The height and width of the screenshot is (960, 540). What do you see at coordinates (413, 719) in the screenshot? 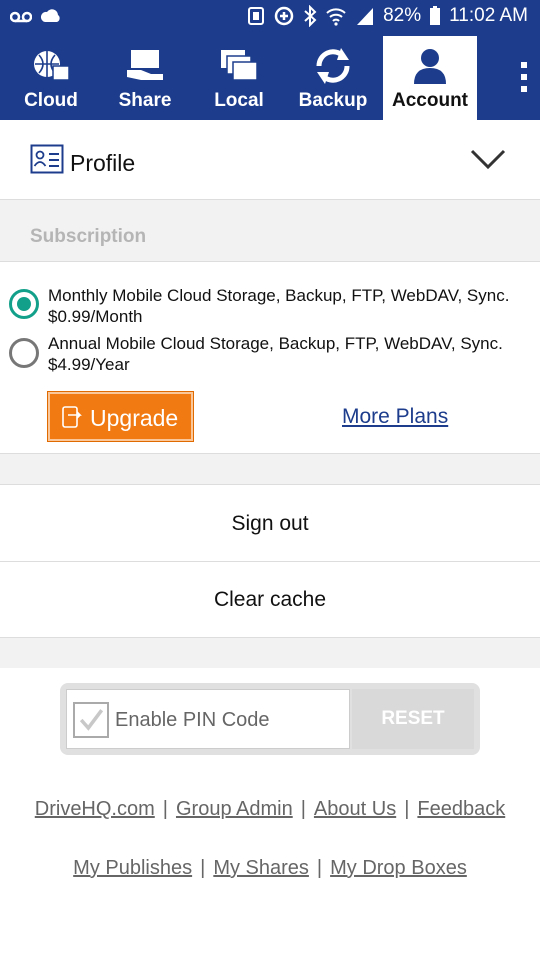
I see `reset-button: RESET` at bounding box center [413, 719].